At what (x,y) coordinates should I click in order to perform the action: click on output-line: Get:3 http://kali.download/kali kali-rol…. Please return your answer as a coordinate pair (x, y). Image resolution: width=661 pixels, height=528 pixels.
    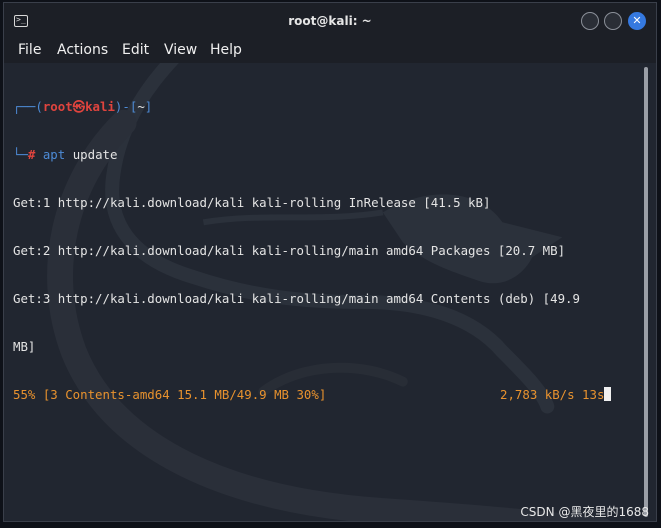
    Looking at the image, I should click on (296, 298).